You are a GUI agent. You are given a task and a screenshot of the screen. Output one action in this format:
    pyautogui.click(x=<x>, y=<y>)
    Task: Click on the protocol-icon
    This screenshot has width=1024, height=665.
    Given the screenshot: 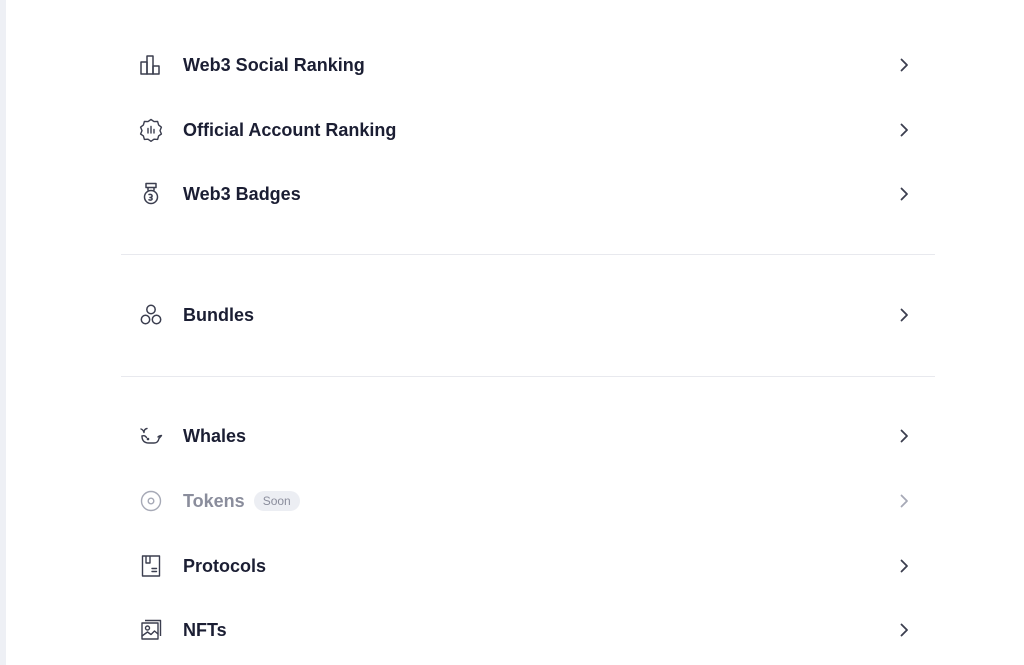 What is the action you would take?
    pyautogui.click(x=151, y=566)
    